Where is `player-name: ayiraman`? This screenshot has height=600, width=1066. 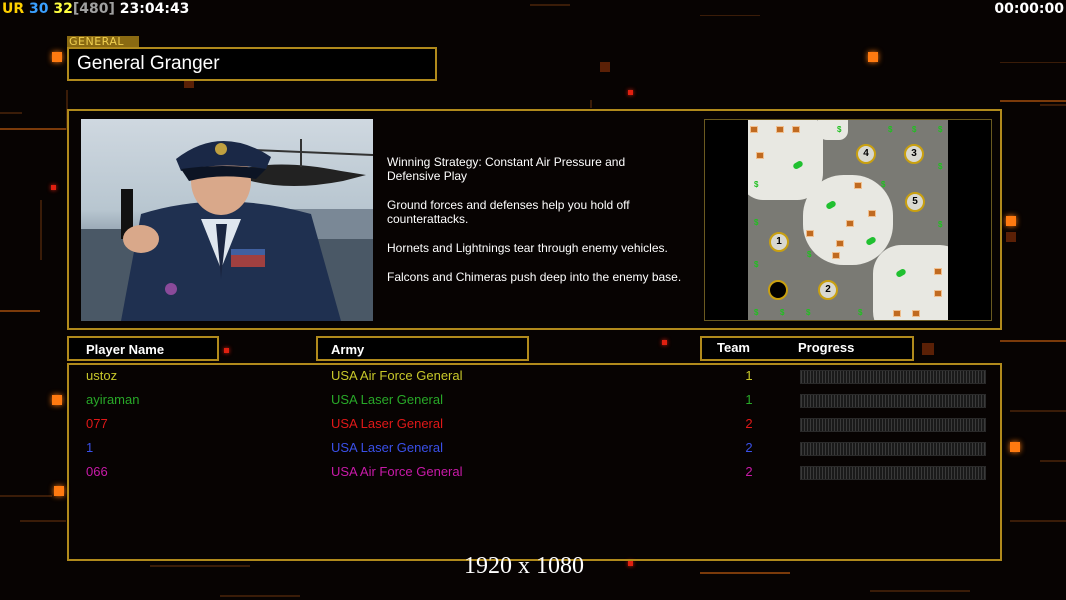 player-name: ayiraman is located at coordinates (113, 399).